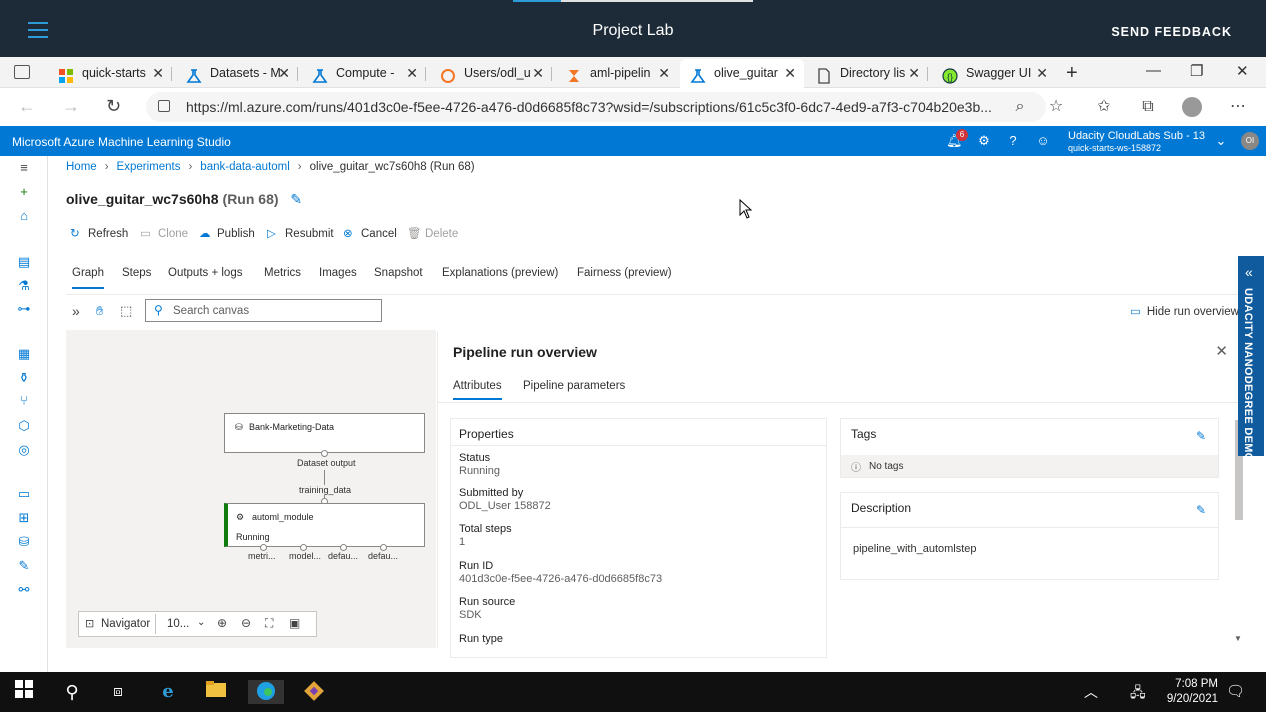 The width and height of the screenshot is (1266, 712). I want to click on system-clock: 7:08 PM 9/20/2021, so click(1192, 692).